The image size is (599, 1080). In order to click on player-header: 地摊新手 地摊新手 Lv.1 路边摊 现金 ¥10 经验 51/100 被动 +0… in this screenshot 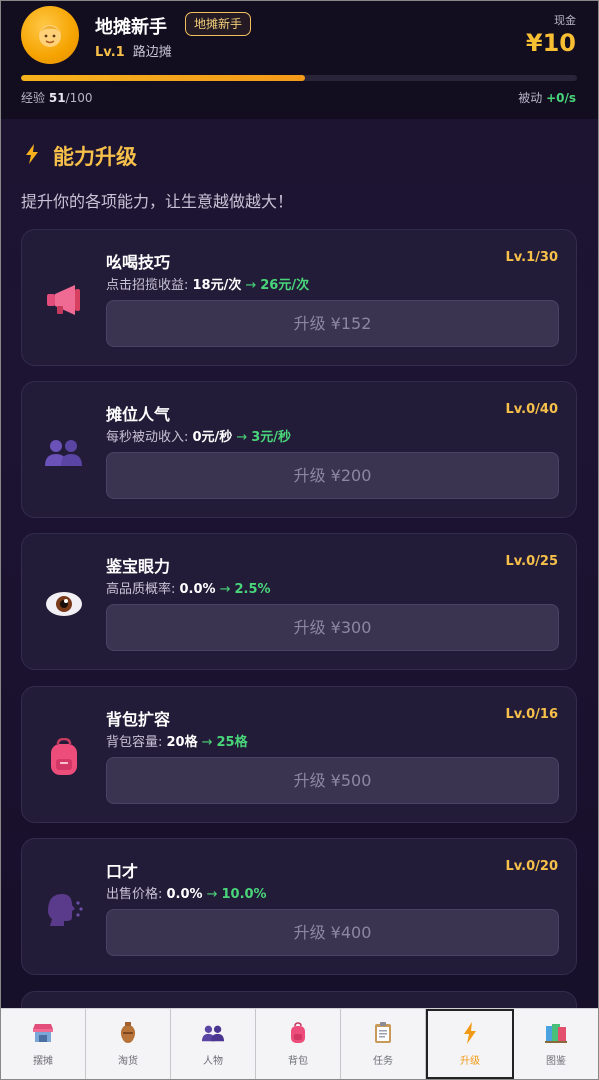, I will do `click(299, 60)`.